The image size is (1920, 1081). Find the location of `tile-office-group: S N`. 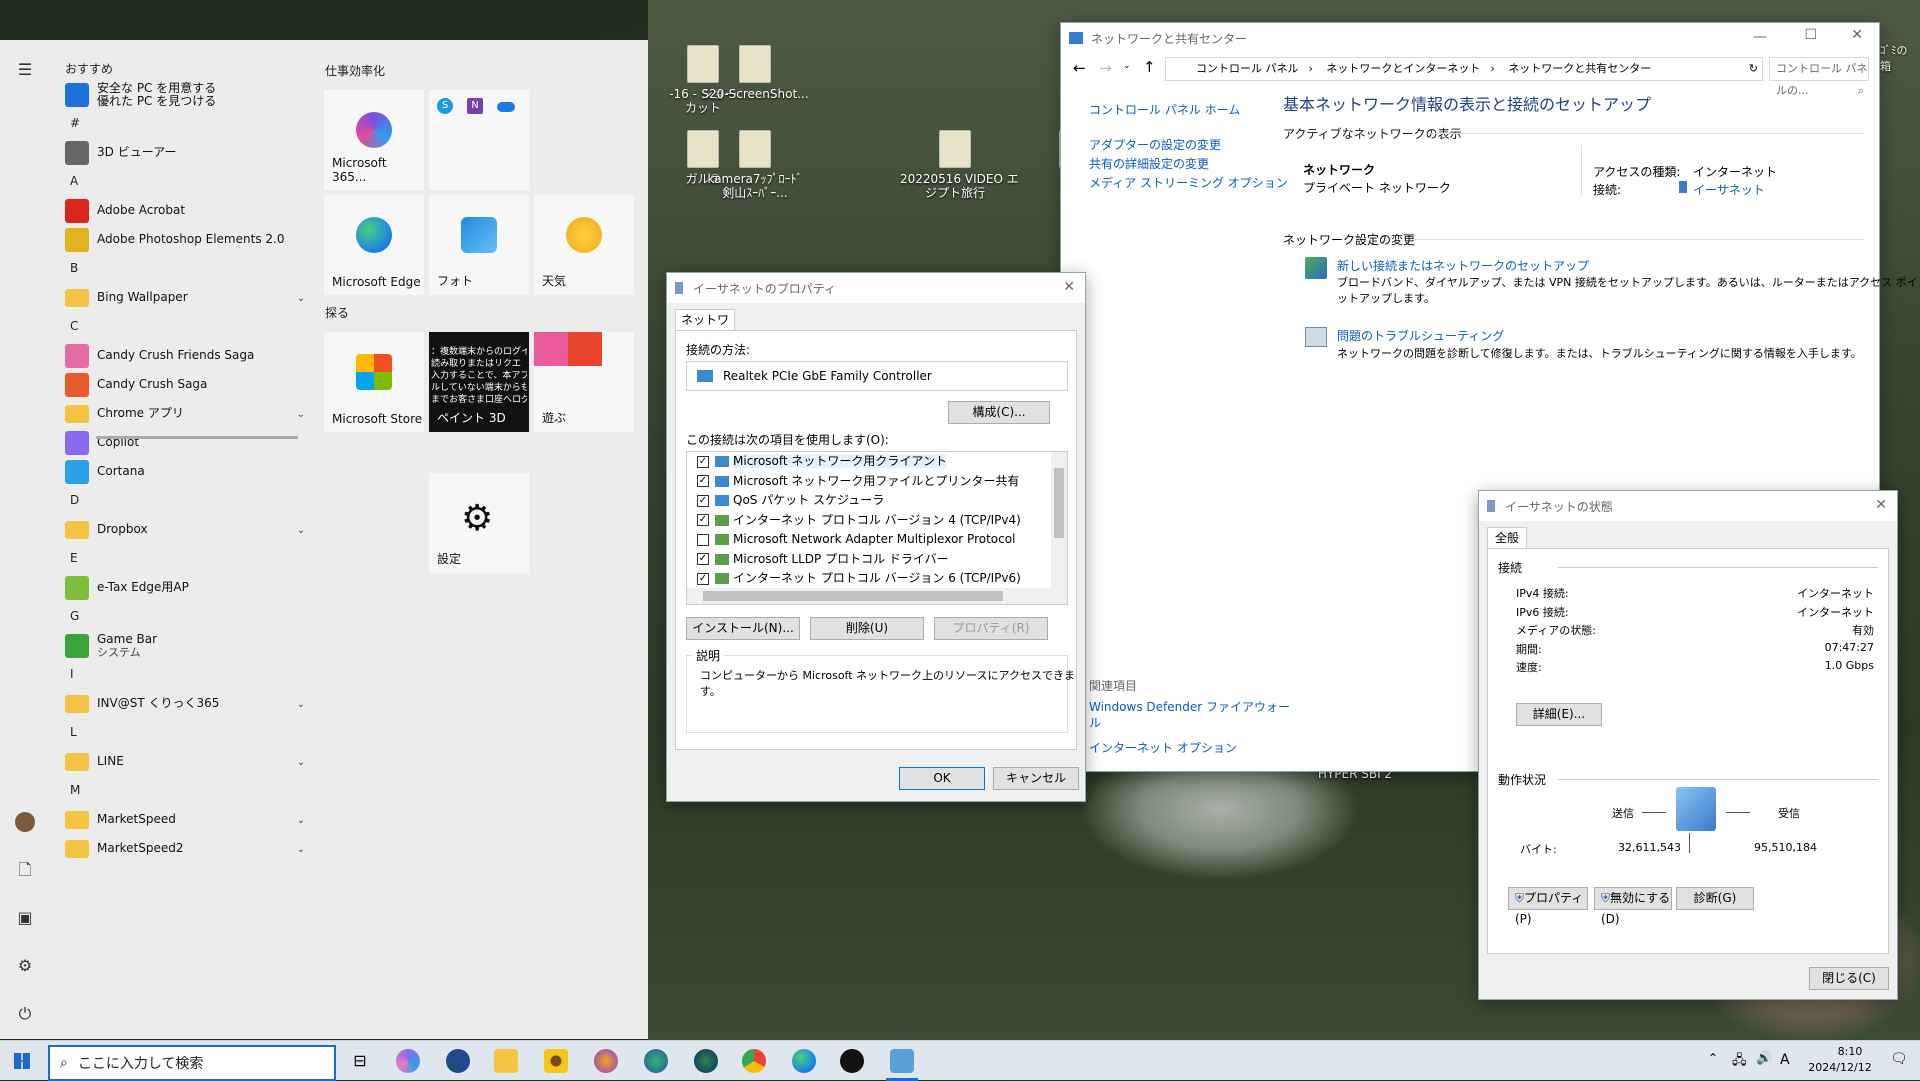

tile-office-group: S N is located at coordinates (479, 140).